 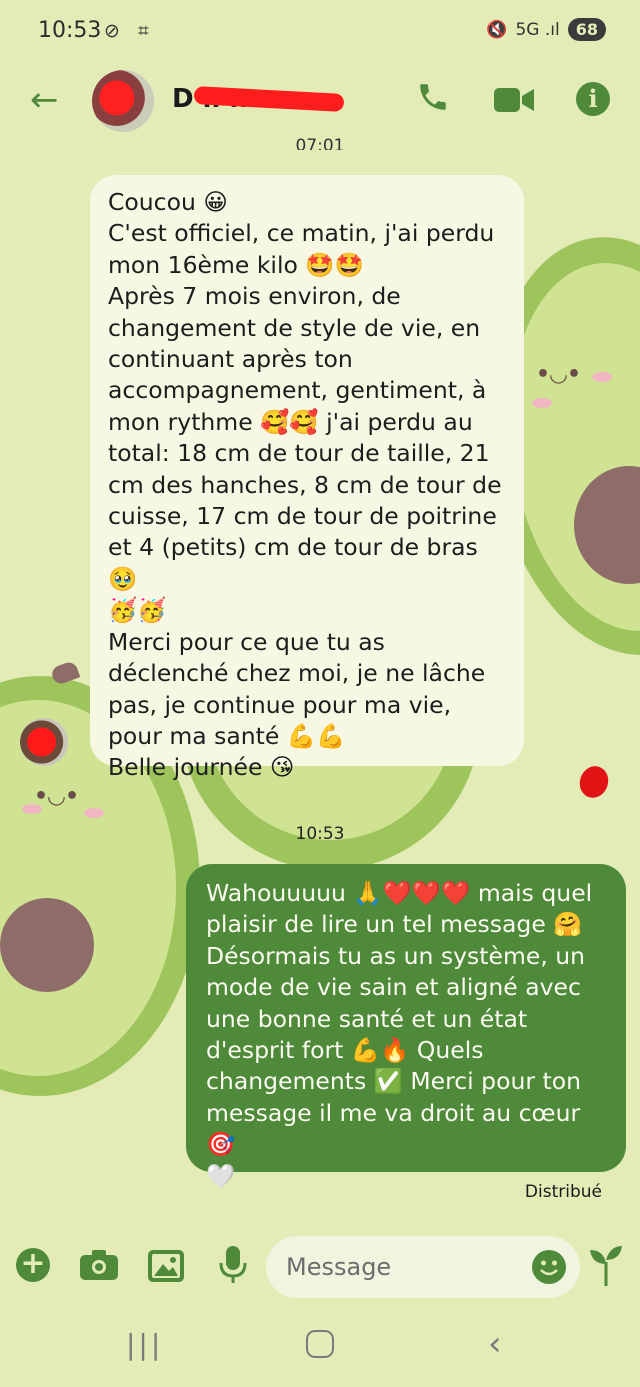 What do you see at coordinates (44, 742) in the screenshot?
I see `sender-avatar` at bounding box center [44, 742].